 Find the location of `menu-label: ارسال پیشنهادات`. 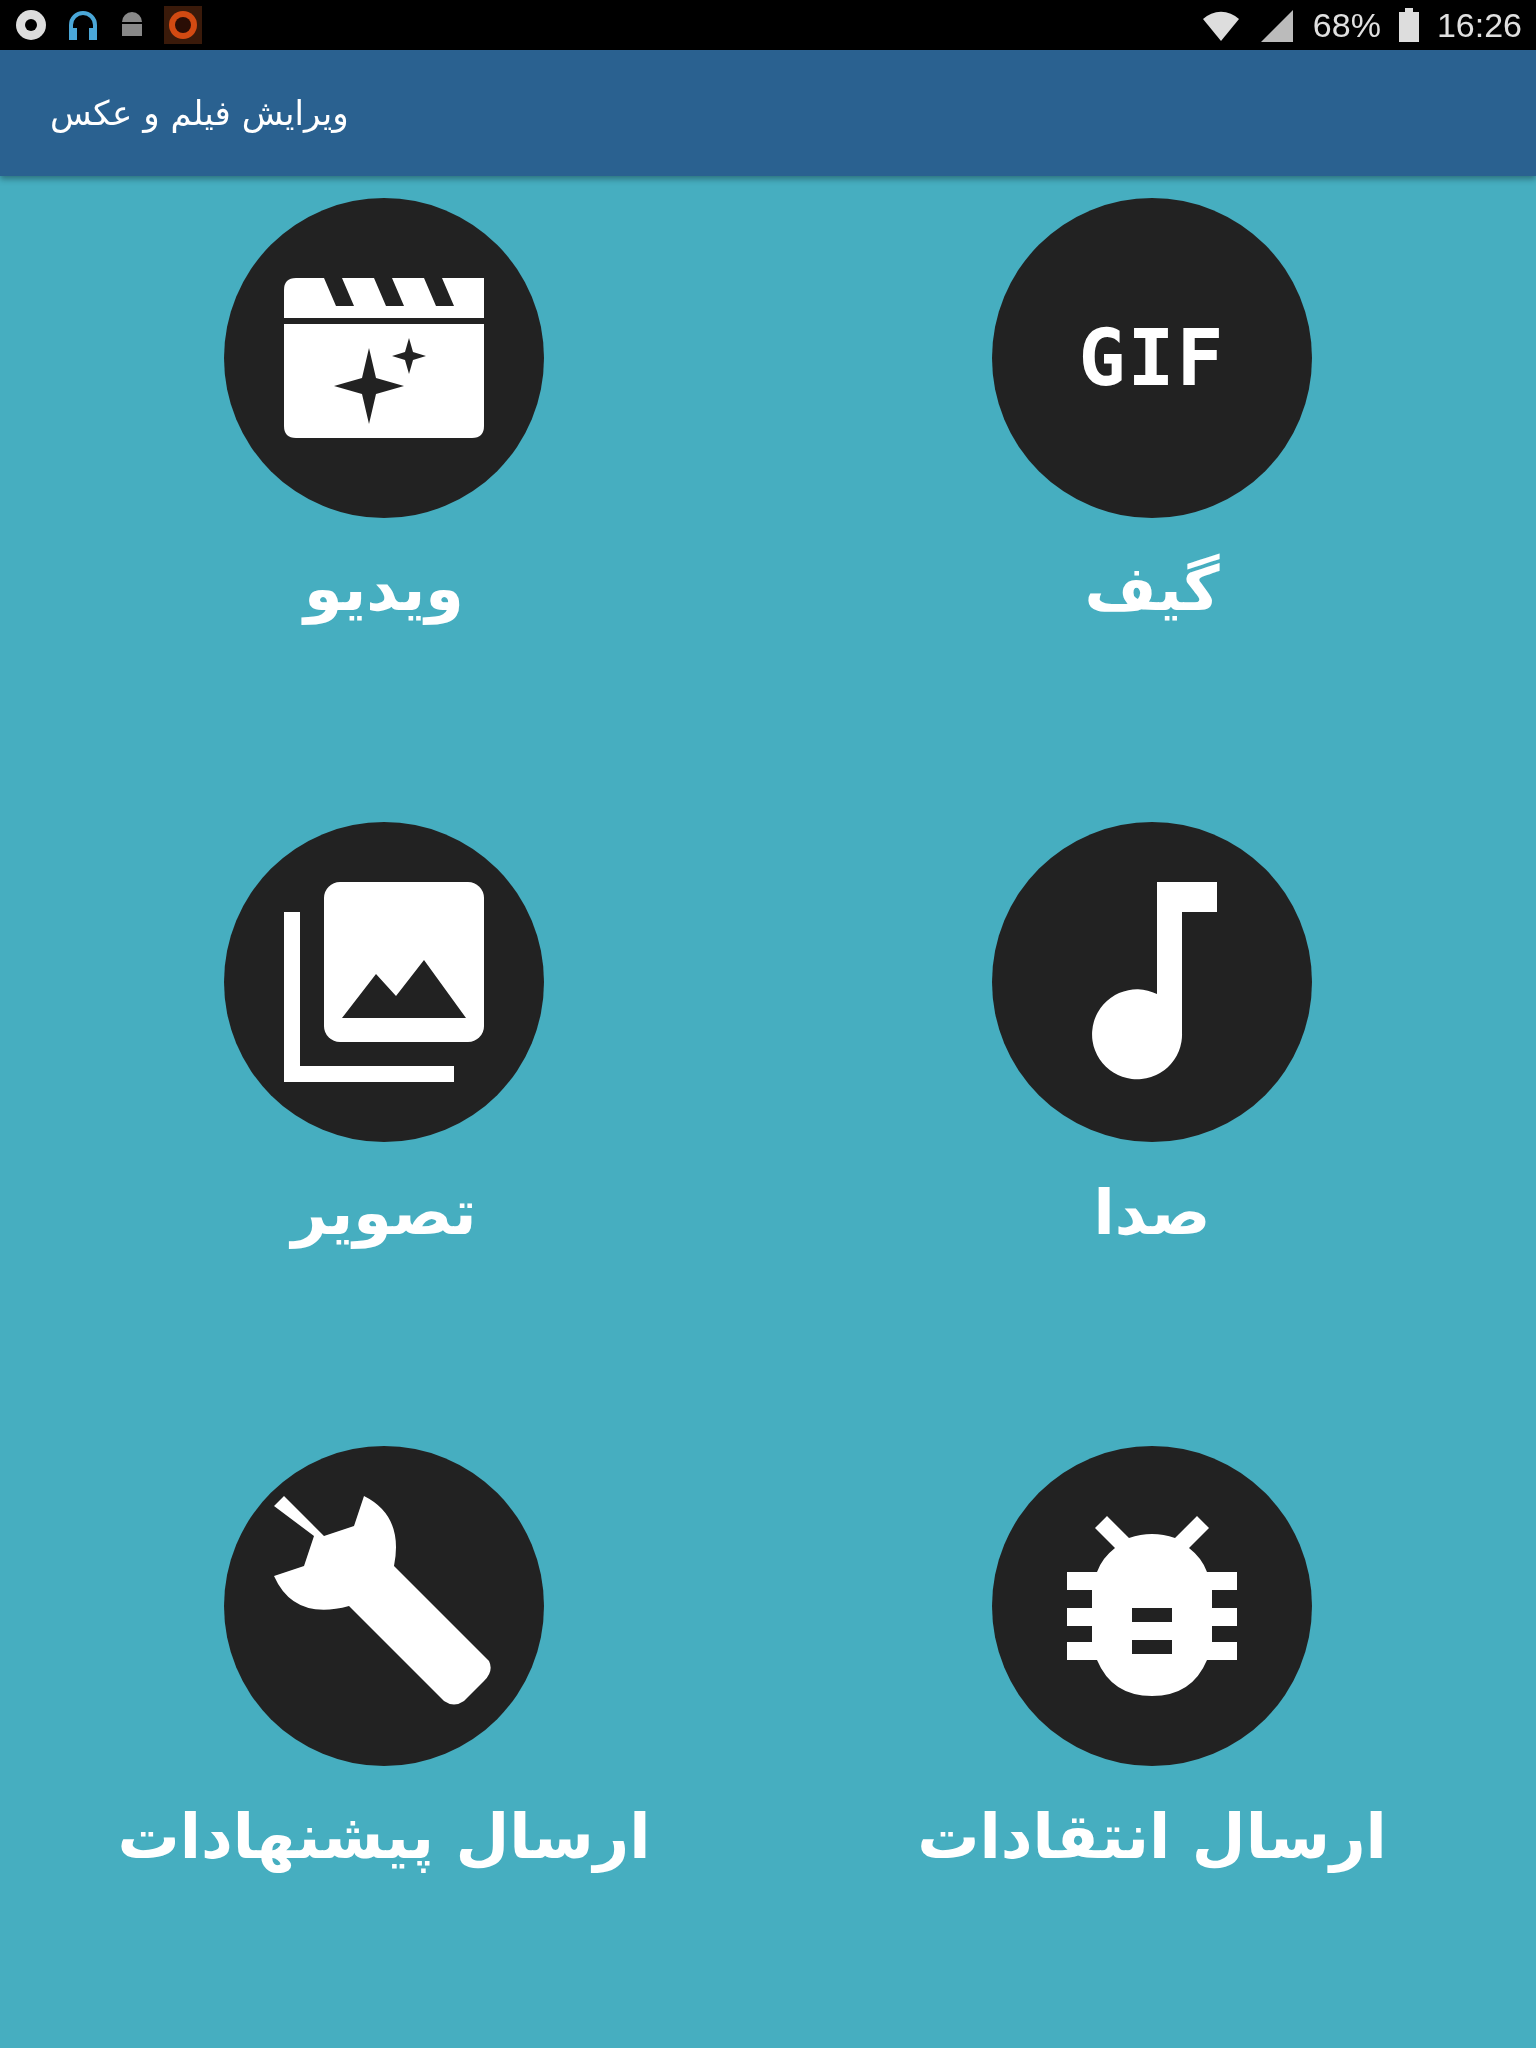

menu-label: ارسال پیشنهادات is located at coordinates (384, 1836).